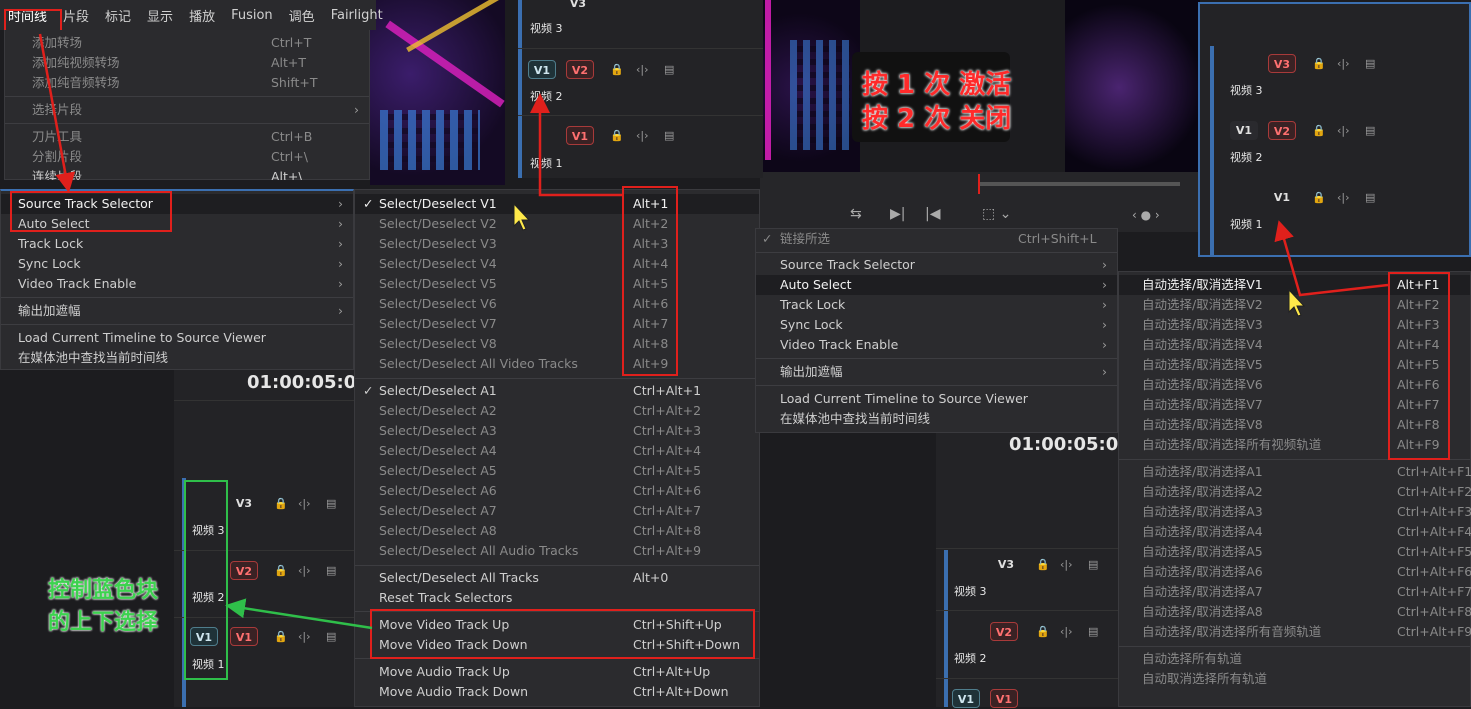 The height and width of the screenshot is (709, 1471). Describe the element at coordinates (576, 145) in the screenshot. I see `arrow-shortcut-to-v1` at that location.